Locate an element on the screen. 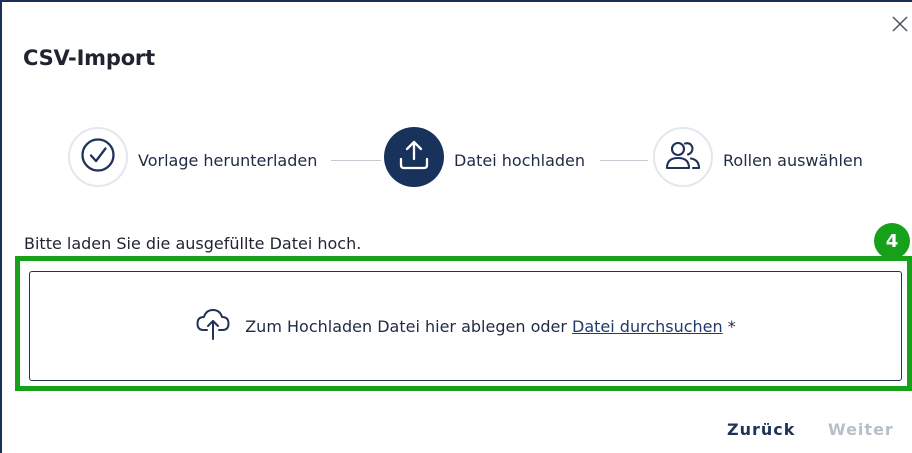 Image resolution: width=912 pixels, height=453 pixels. step-circle-todo is located at coordinates (683, 157).